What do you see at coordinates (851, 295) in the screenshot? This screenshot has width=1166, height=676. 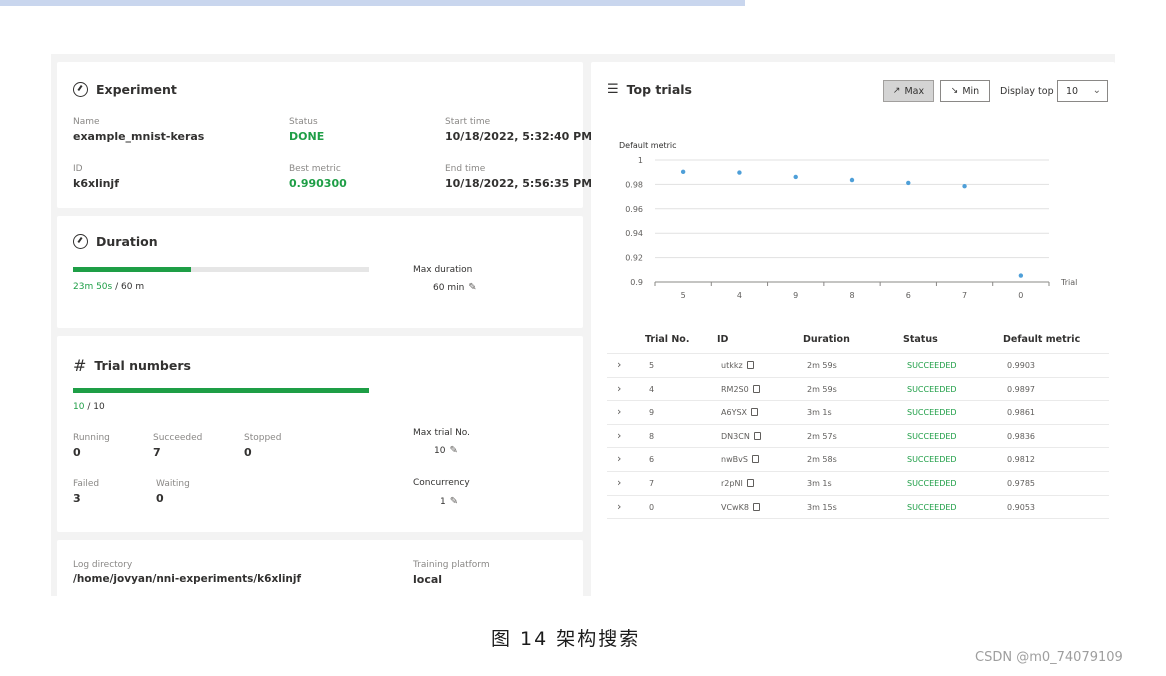 I see `x-tick-label: 8` at bounding box center [851, 295].